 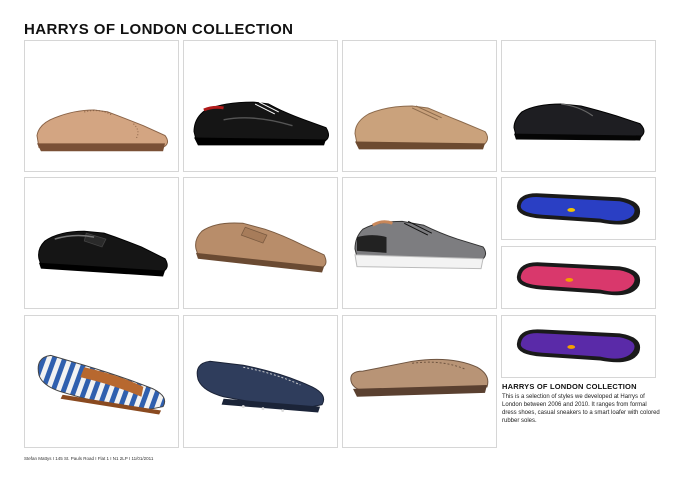 What do you see at coordinates (261, 247) in the screenshot?
I see `tan-suede-loafer-image` at bounding box center [261, 247].